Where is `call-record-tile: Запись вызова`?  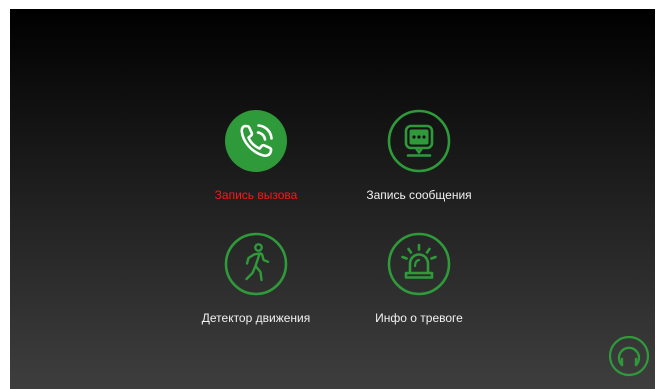
call-record-tile: Запись вызова is located at coordinates (256, 163).